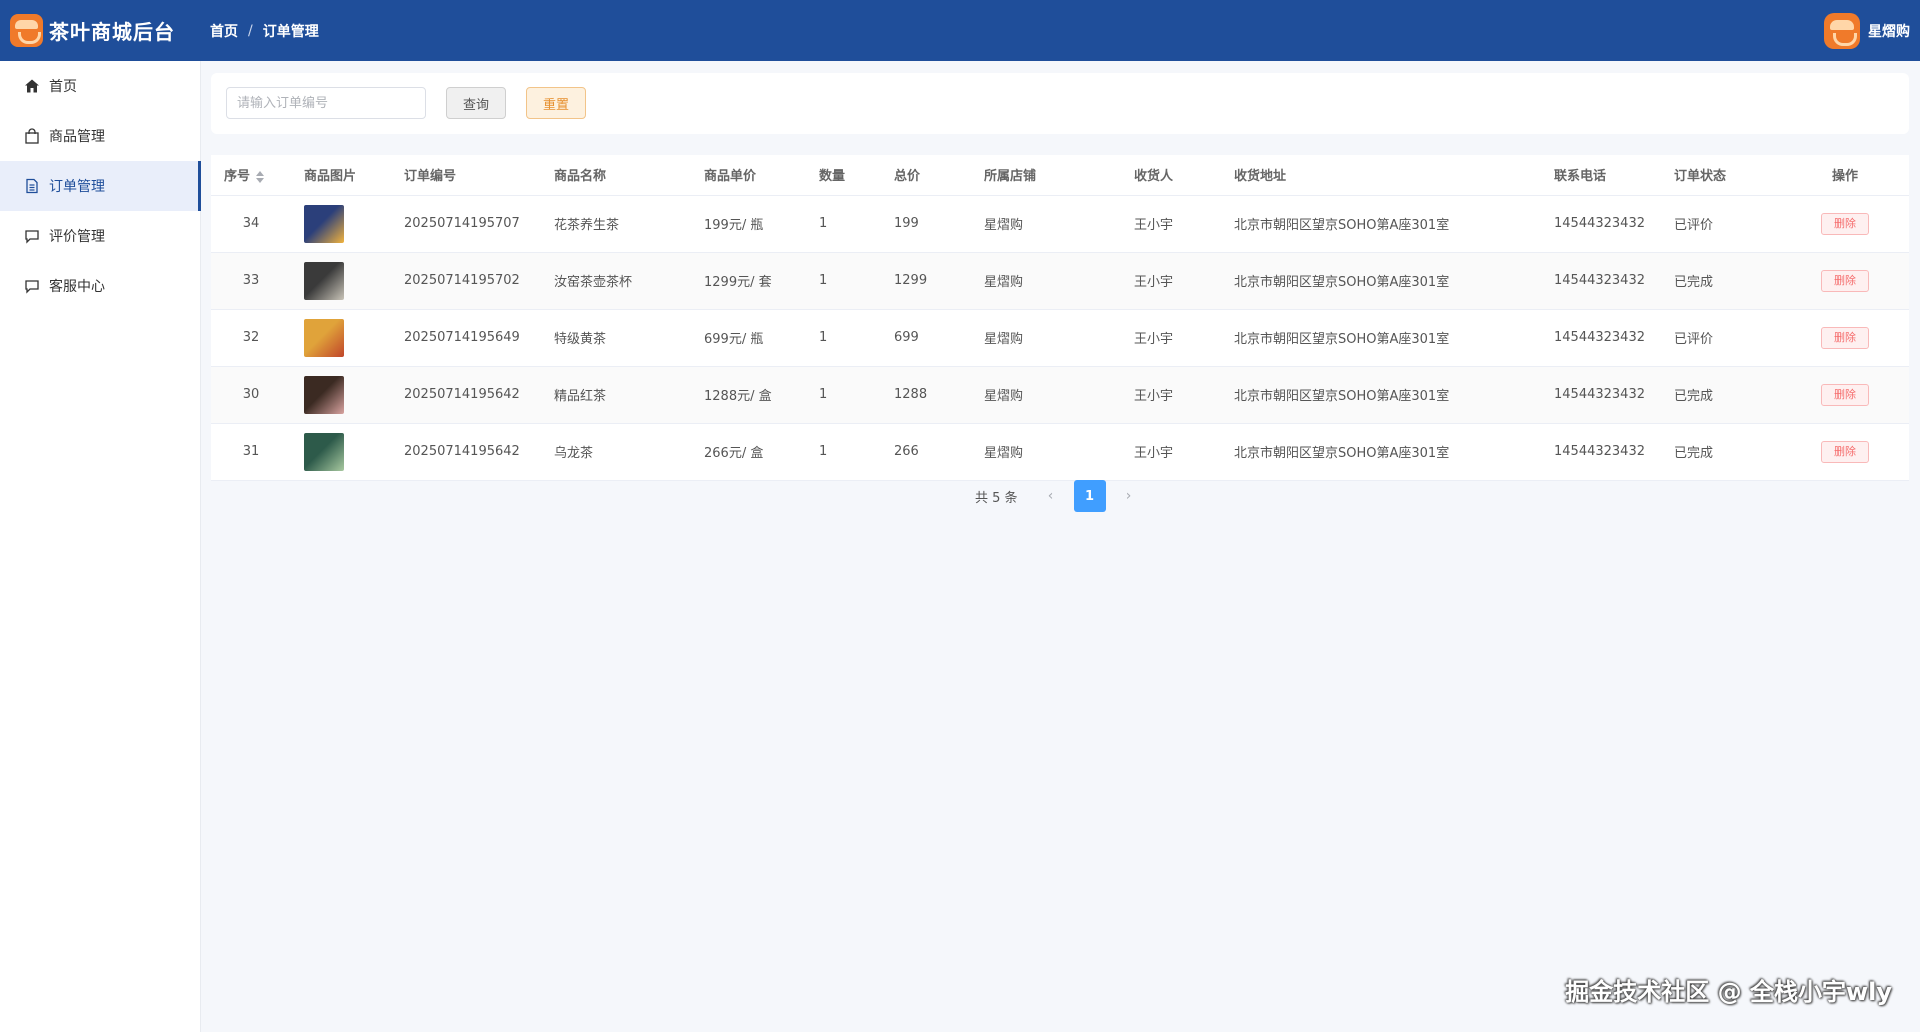 The width and height of the screenshot is (1920, 1032). What do you see at coordinates (466, 395) in the screenshot?
I see `cell-order-no: 20250714195642` at bounding box center [466, 395].